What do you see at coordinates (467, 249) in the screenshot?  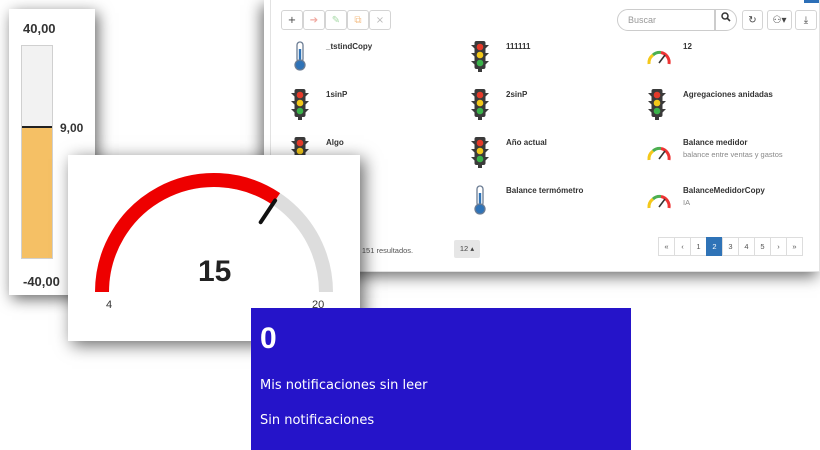 I see `page-size-select: 12 ▴` at bounding box center [467, 249].